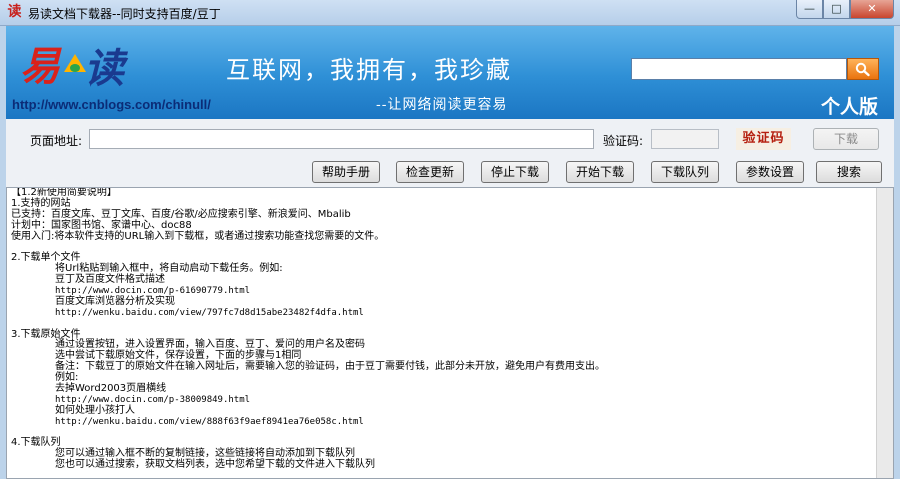 The image size is (900, 479). I want to click on download-queue-button: 下载队列, so click(685, 172).